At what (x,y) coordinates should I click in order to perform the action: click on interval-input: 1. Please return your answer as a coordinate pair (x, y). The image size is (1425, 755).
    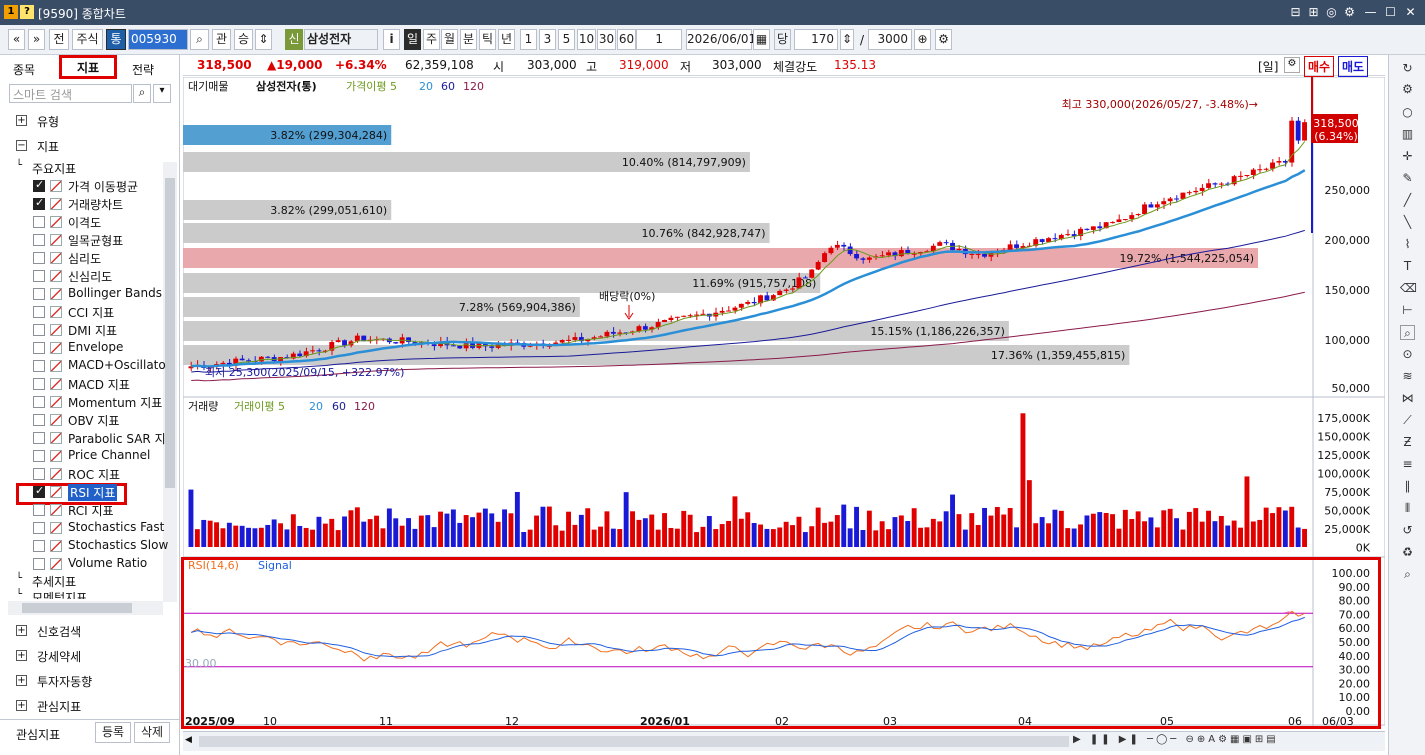
    Looking at the image, I should click on (659, 39).